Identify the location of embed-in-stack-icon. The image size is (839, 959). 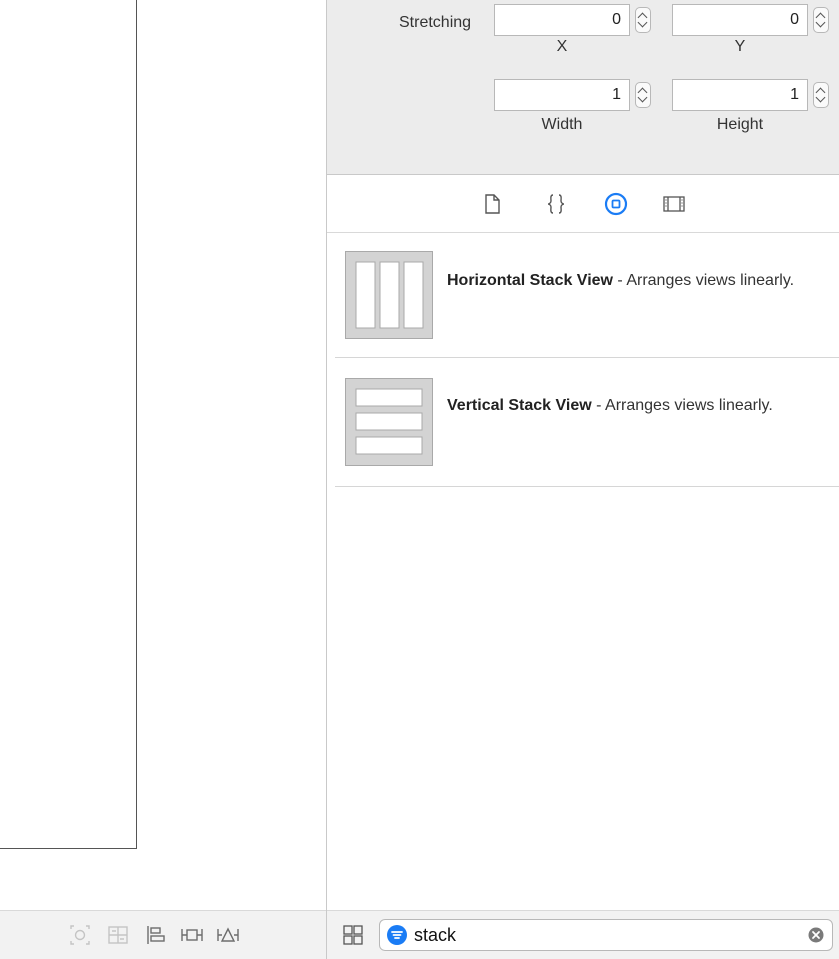
(118, 935).